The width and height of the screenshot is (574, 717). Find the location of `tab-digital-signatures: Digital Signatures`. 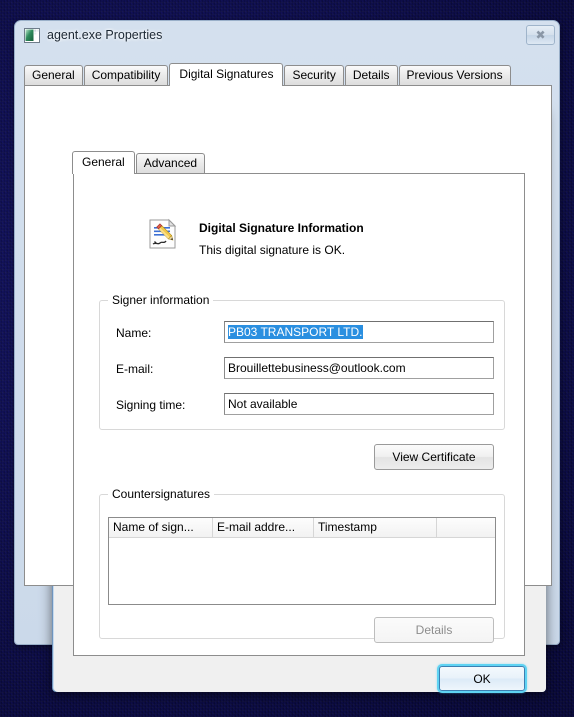

tab-digital-signatures: Digital Signatures is located at coordinates (226, 74).